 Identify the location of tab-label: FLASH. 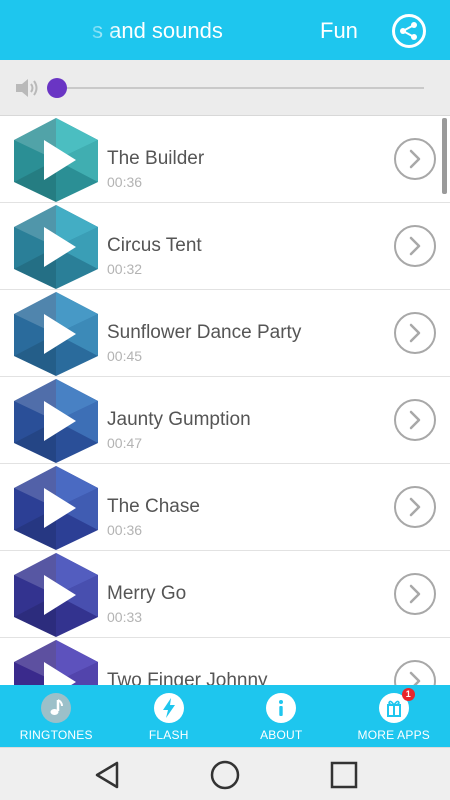
(168, 735).